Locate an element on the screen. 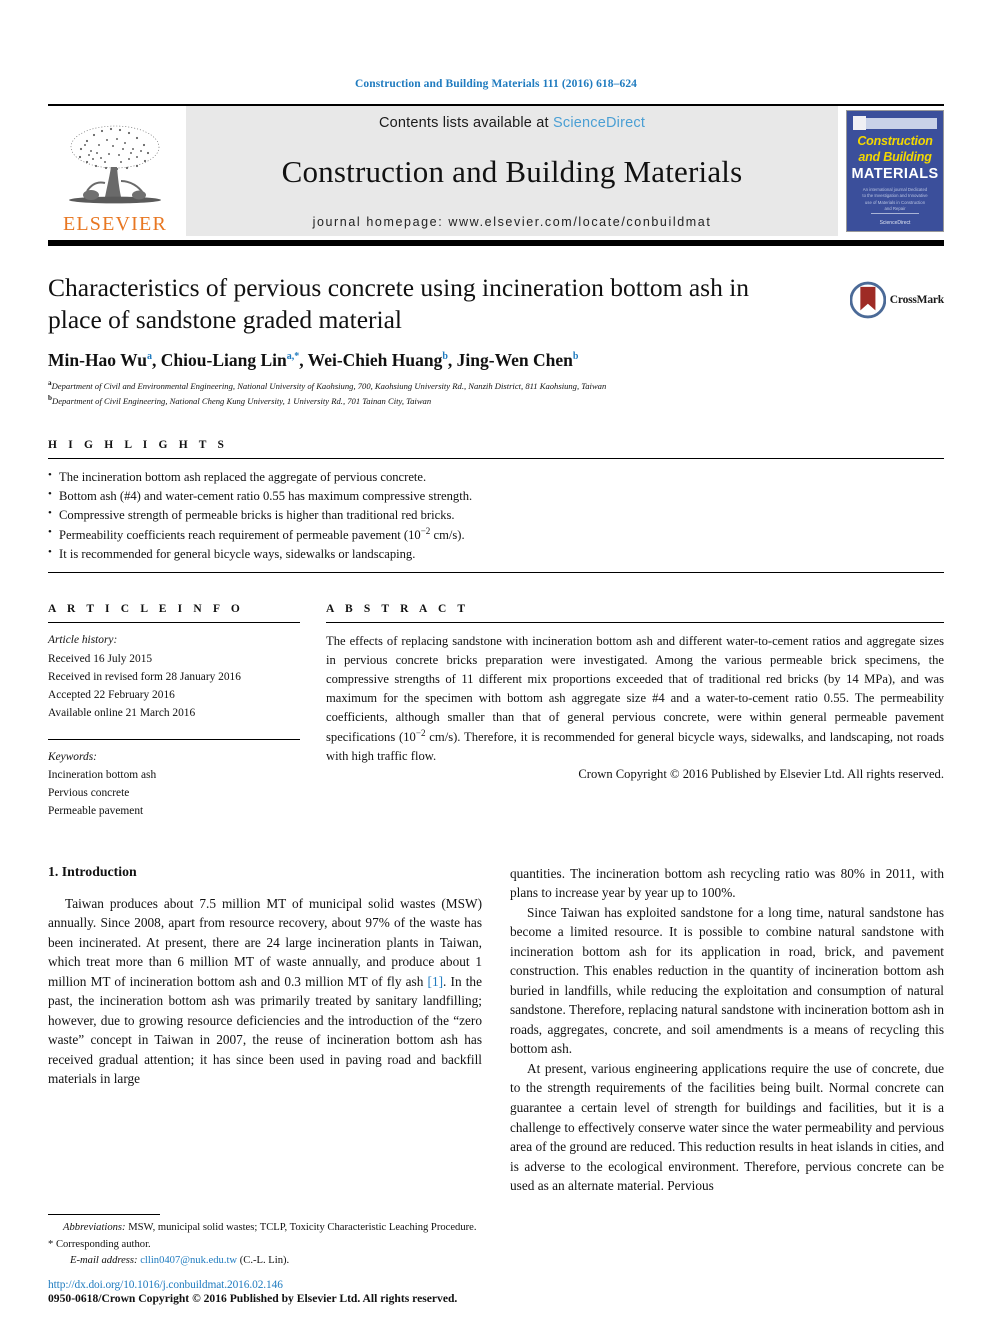  elsevier-wordmark: ELSEVIER is located at coordinates (115, 224).